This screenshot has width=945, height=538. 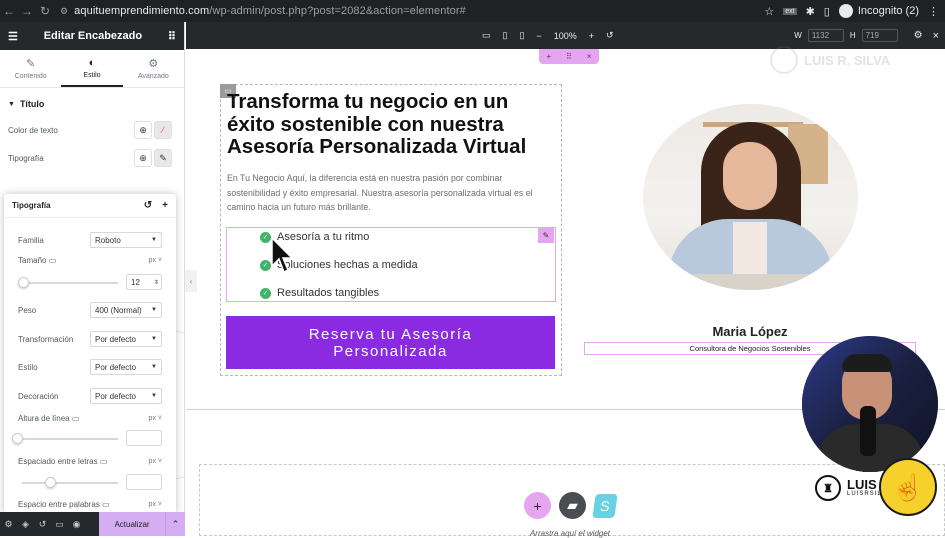 I want to click on panel-header: ☰ Editar Encabezado ⠿, so click(x=92, y=36).